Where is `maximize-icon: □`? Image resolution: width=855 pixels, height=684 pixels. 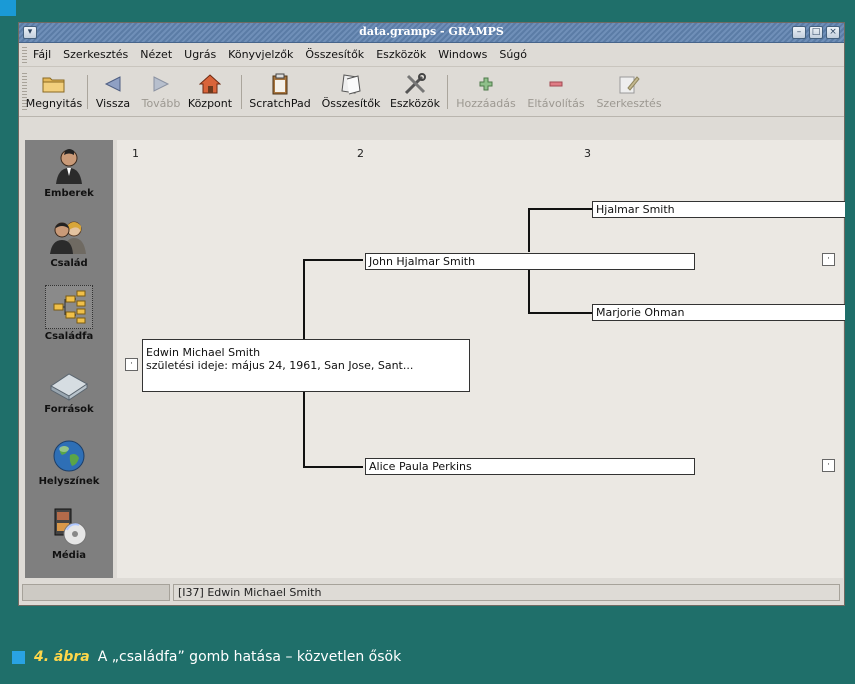 maximize-icon: □ is located at coordinates (816, 32).